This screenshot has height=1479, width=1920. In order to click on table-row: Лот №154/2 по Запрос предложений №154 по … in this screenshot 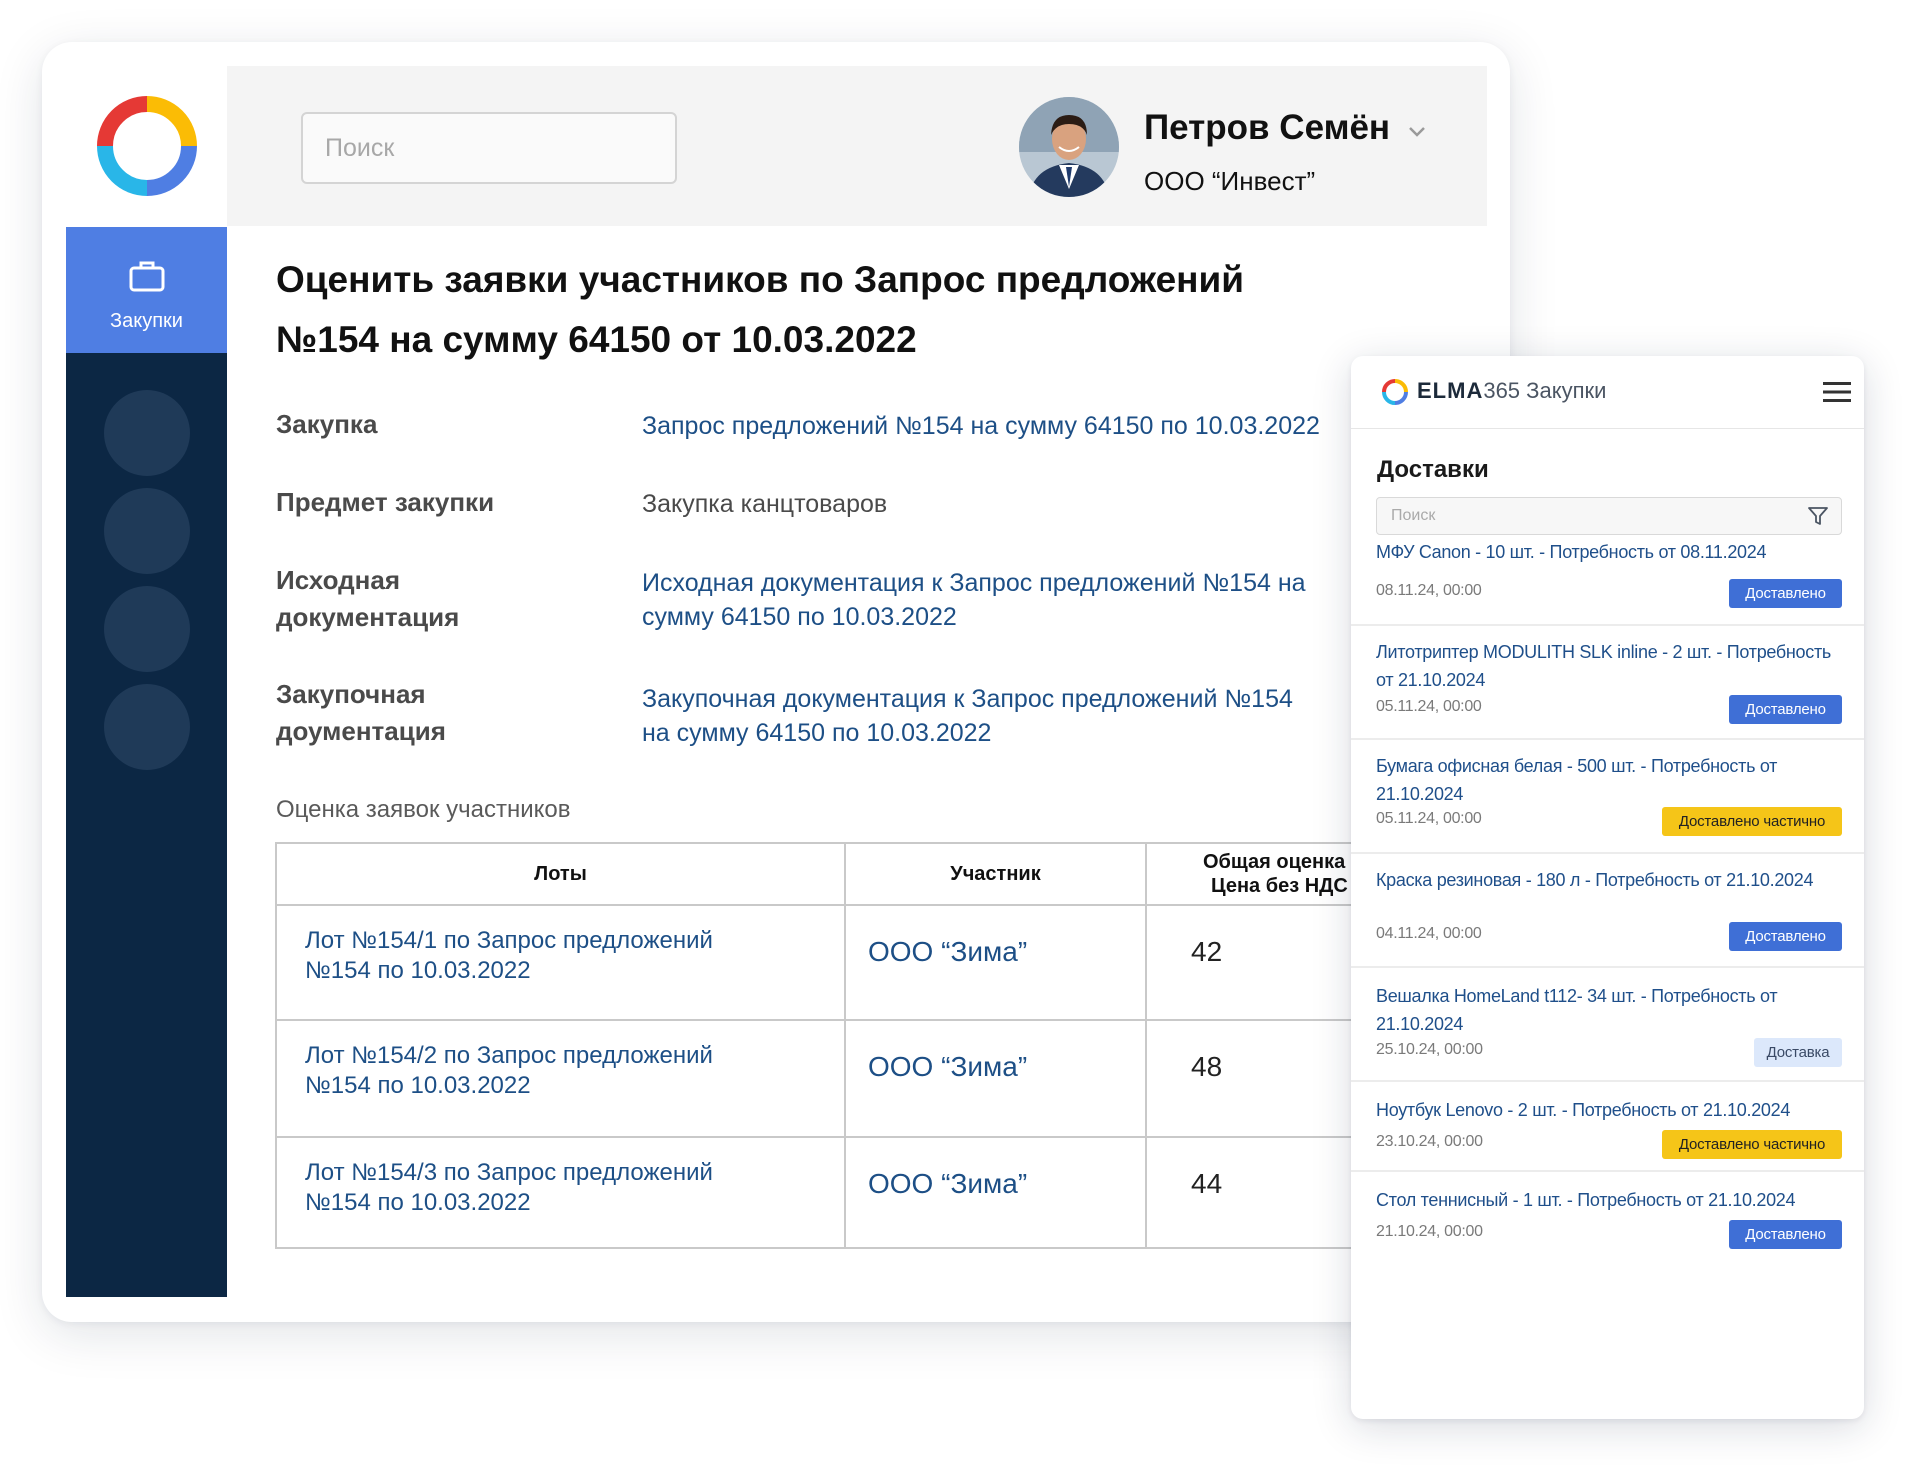, I will do `click(841, 1078)`.